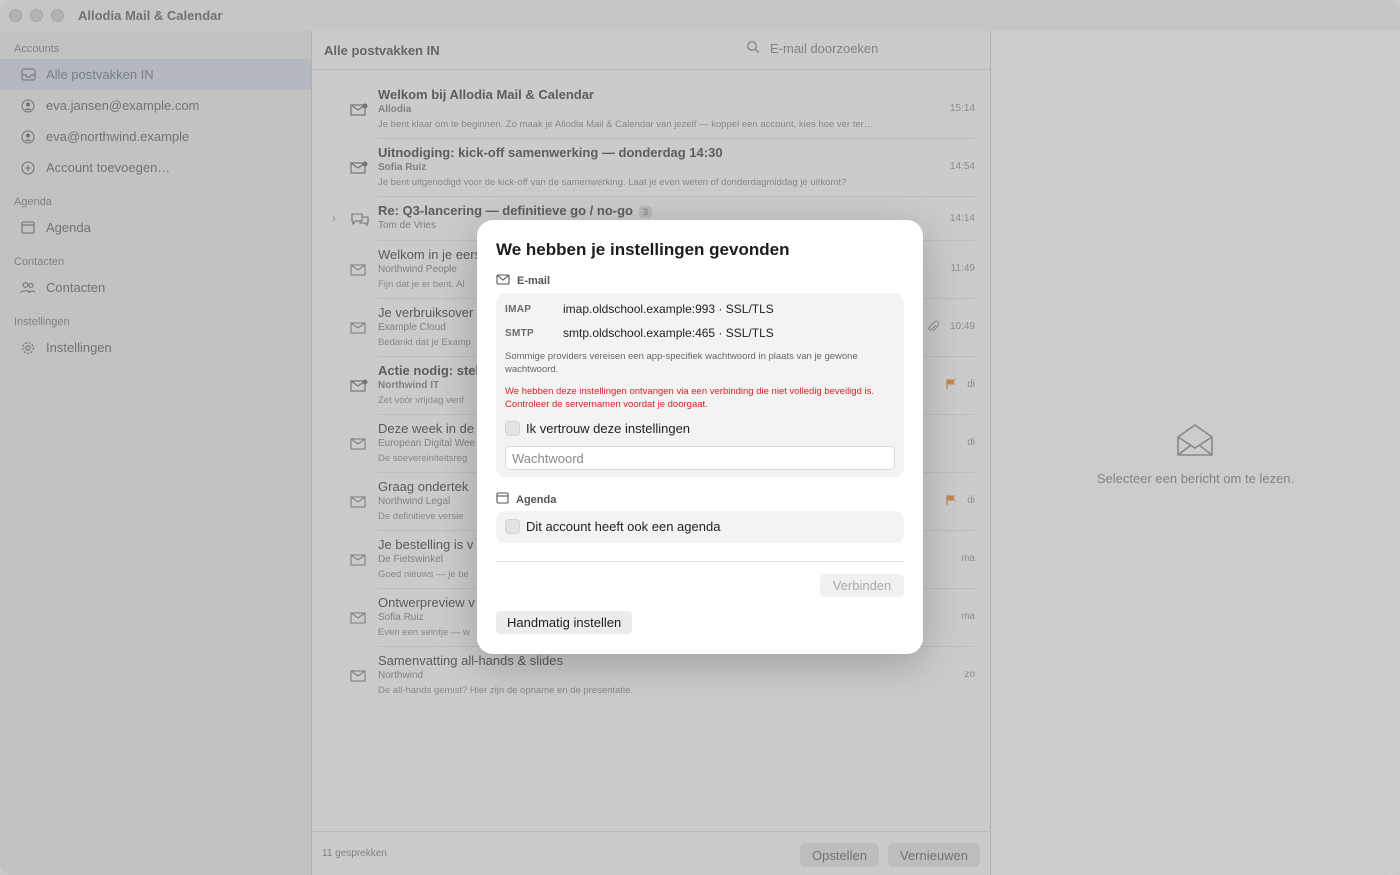 The image size is (1400, 875). What do you see at coordinates (700, 561) in the screenshot?
I see `dialog-divider` at bounding box center [700, 561].